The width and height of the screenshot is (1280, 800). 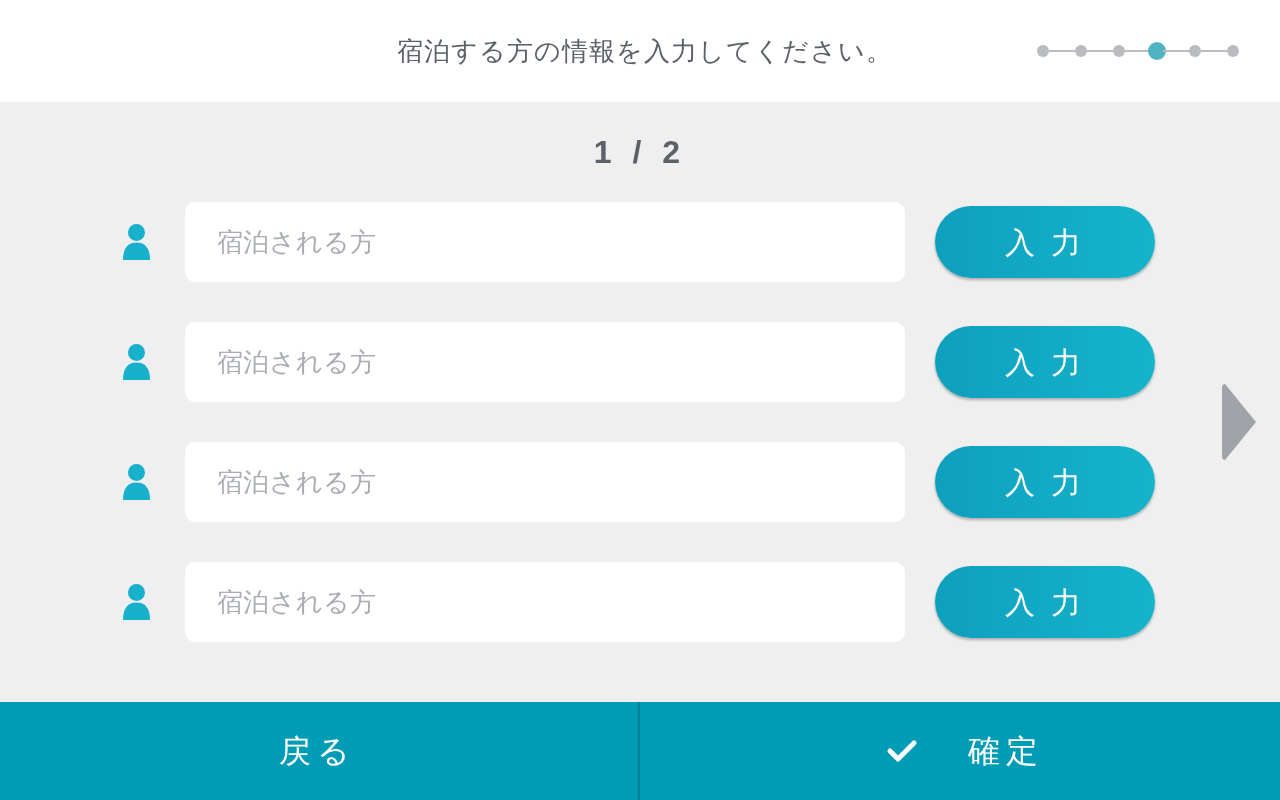 What do you see at coordinates (640, 152) in the screenshot?
I see `page-indicator: 1 / 2` at bounding box center [640, 152].